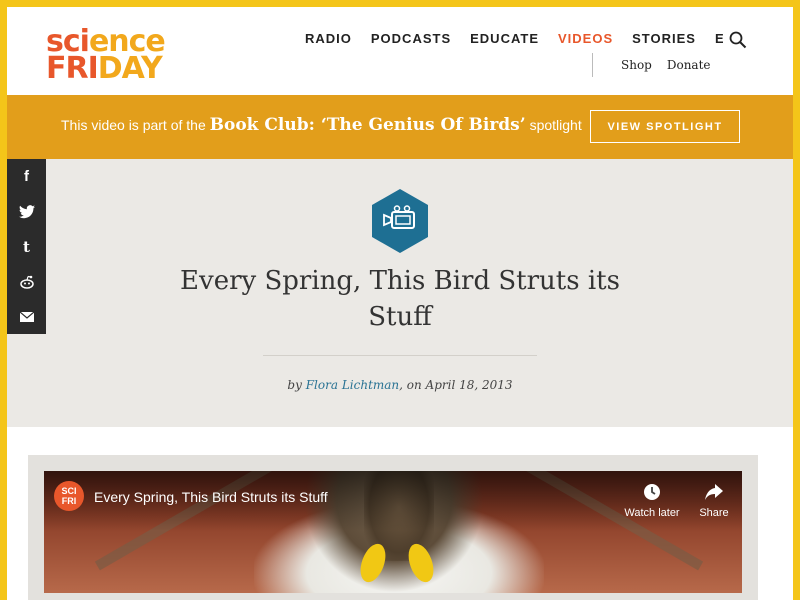 This screenshot has width=800, height=600. What do you see at coordinates (555, 125) in the screenshot?
I see `spotlight-suffix: spotlight` at bounding box center [555, 125].